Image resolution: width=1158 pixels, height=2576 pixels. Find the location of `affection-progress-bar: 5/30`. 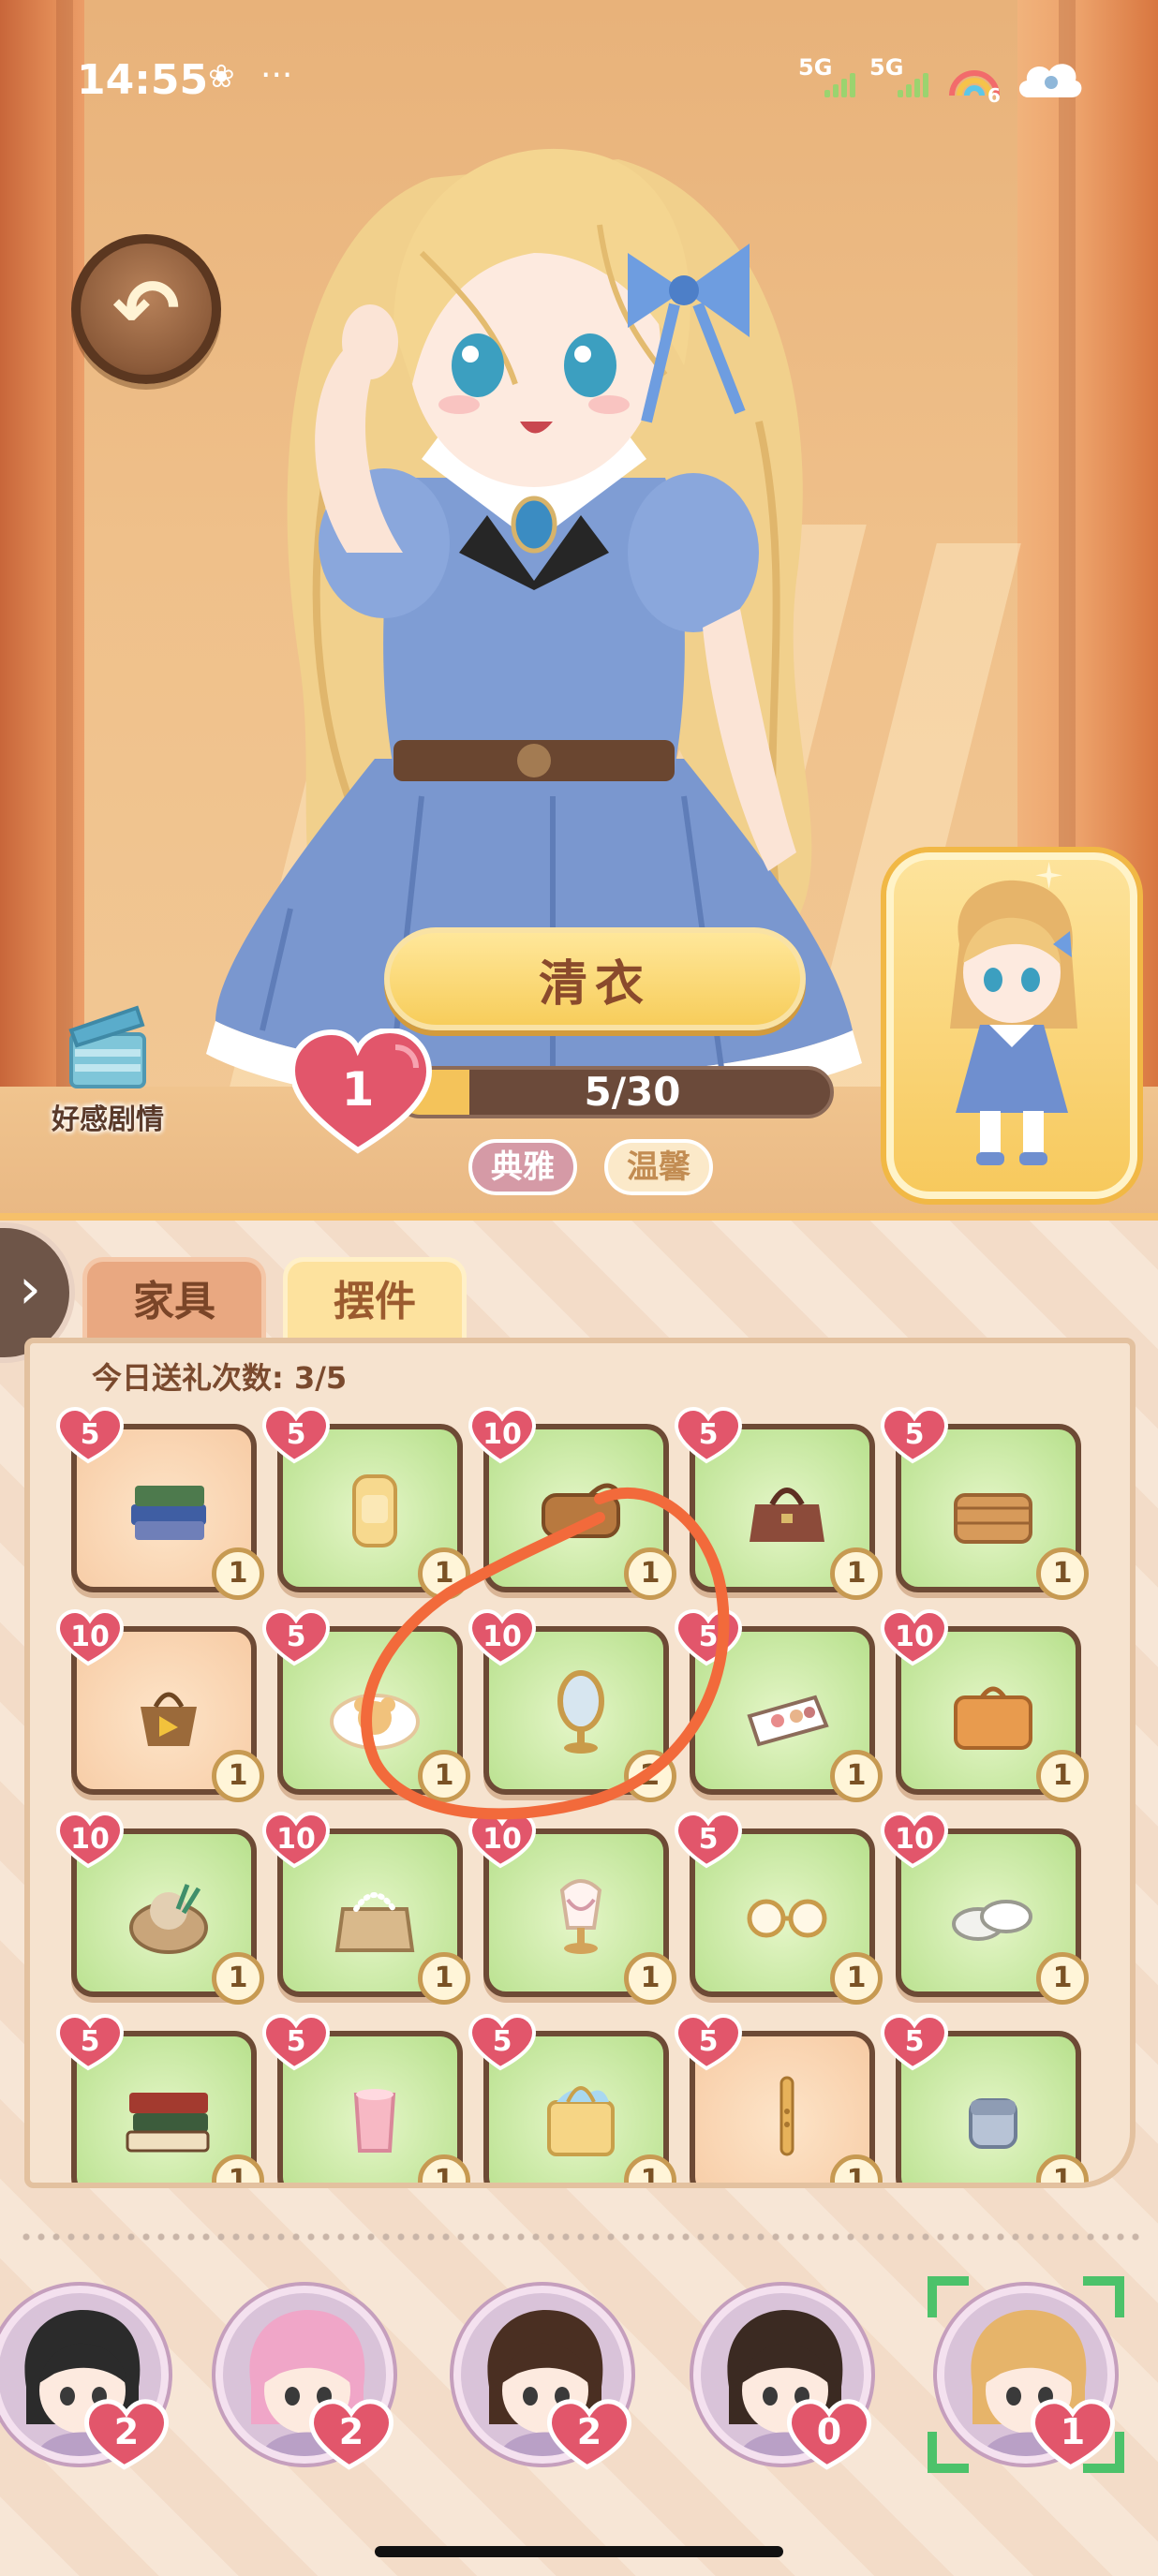

affection-progress-bar: 5/30 is located at coordinates (613, 1092).